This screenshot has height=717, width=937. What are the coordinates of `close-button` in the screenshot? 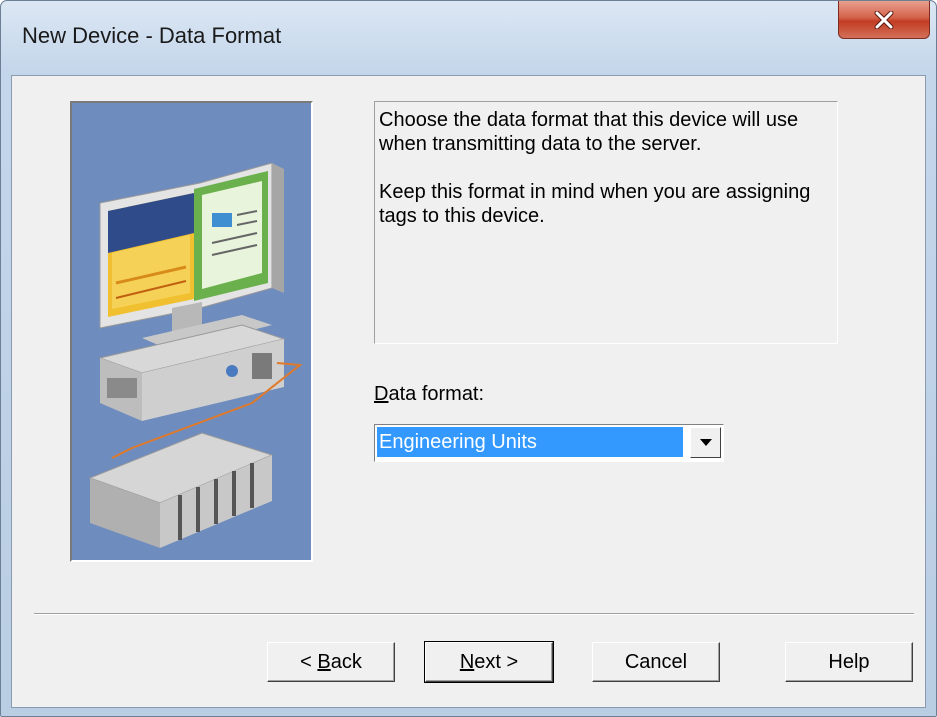 It's located at (884, 20).